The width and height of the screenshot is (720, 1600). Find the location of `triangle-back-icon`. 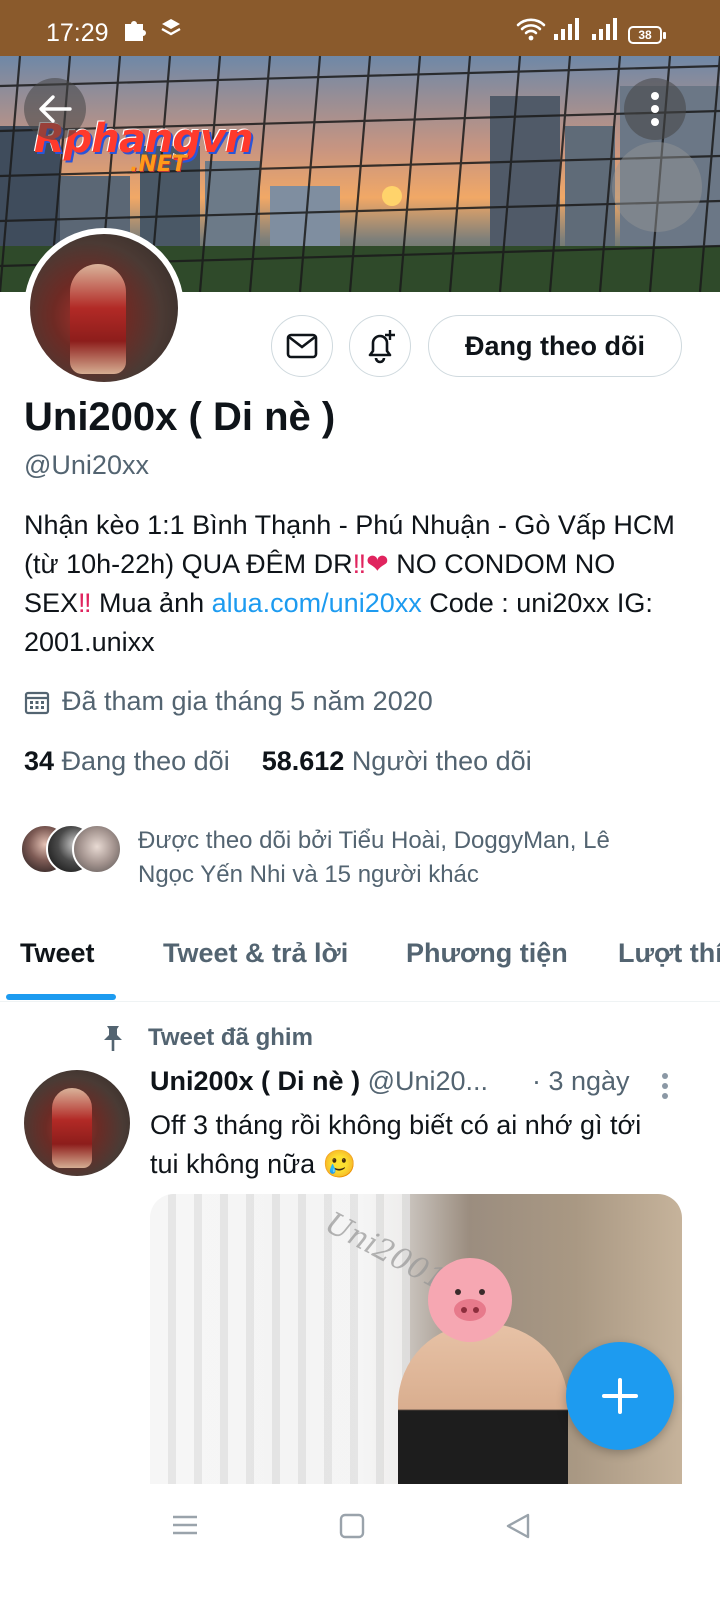

triangle-back-icon is located at coordinates (518, 1526).